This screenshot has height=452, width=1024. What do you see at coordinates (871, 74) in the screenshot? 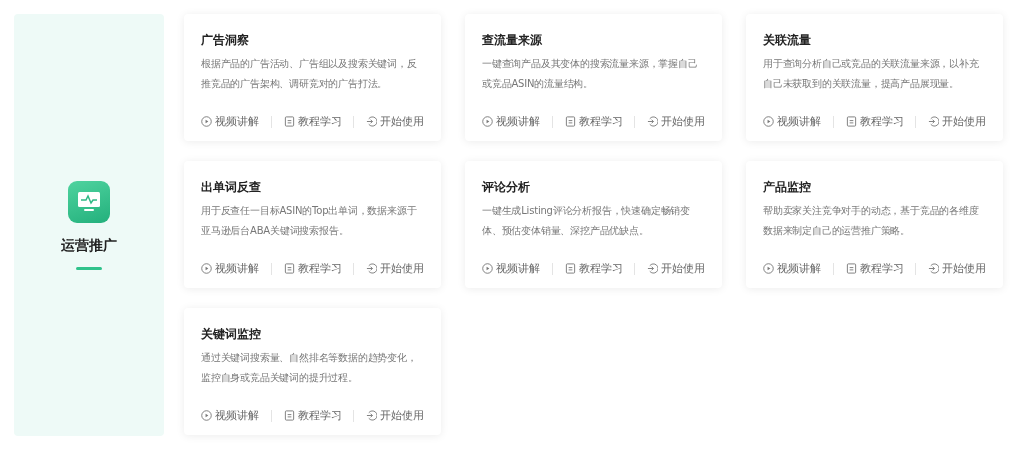
I see `card-description: 用于查询分析自己或竞品的关联流量来源，以补充自己未获取到的关联流量，提高产品展现量。` at bounding box center [871, 74].